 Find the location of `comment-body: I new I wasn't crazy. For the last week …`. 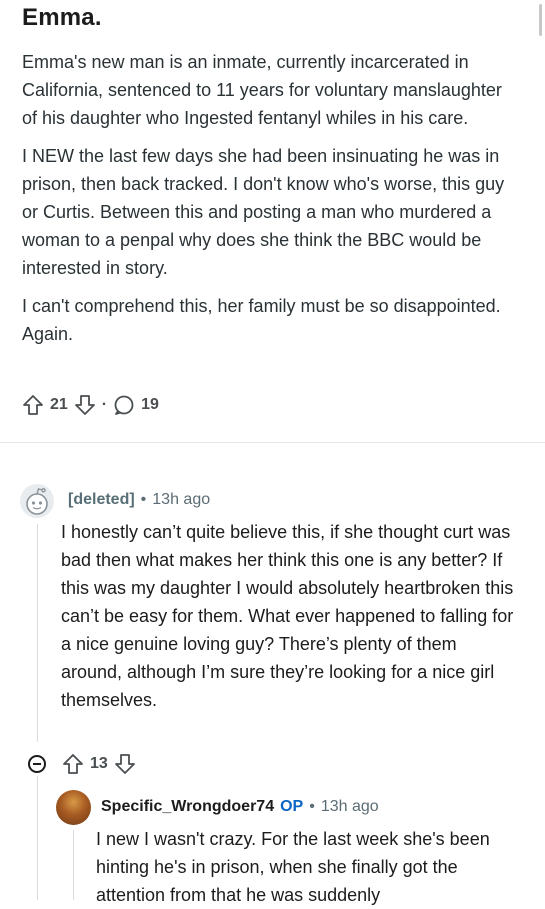

comment-body: I new I wasn't crazy. For the last week … is located at coordinates (293, 867).